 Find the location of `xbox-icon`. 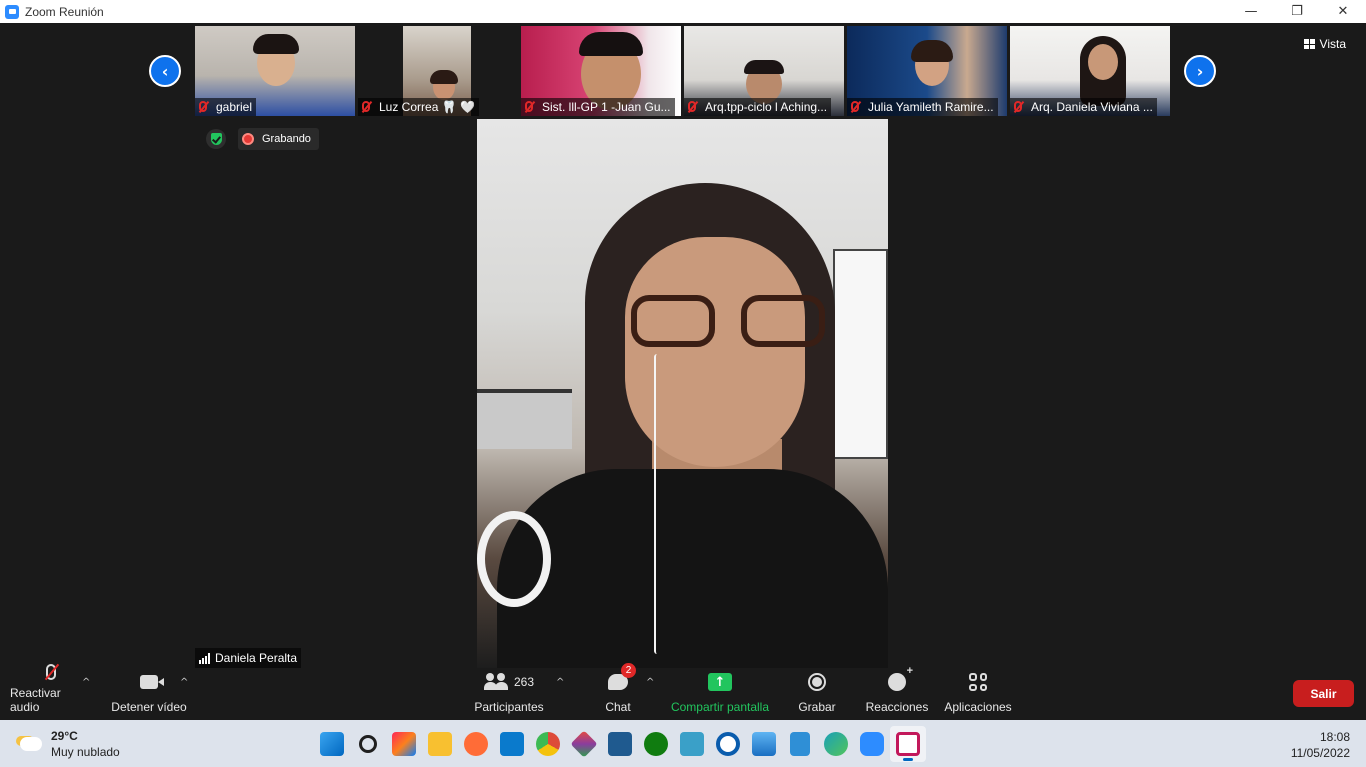

xbox-icon is located at coordinates (656, 744).